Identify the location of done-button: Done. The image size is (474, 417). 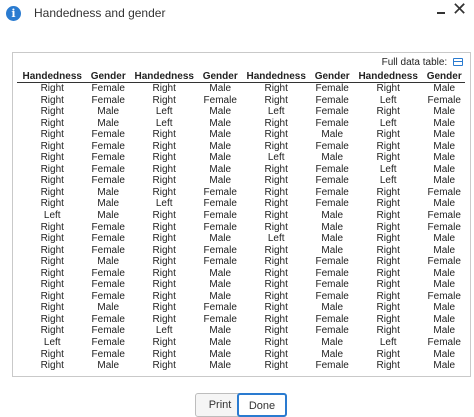
(262, 405).